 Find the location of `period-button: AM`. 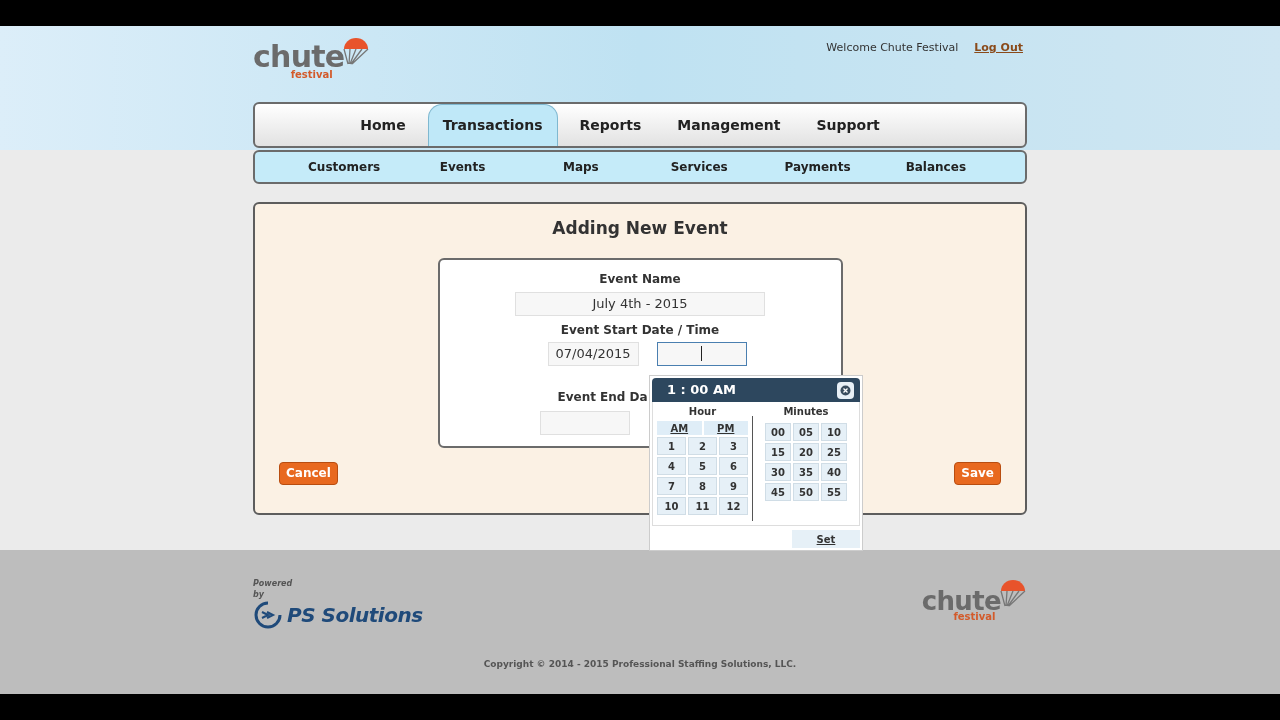

period-button: AM is located at coordinates (679, 428).